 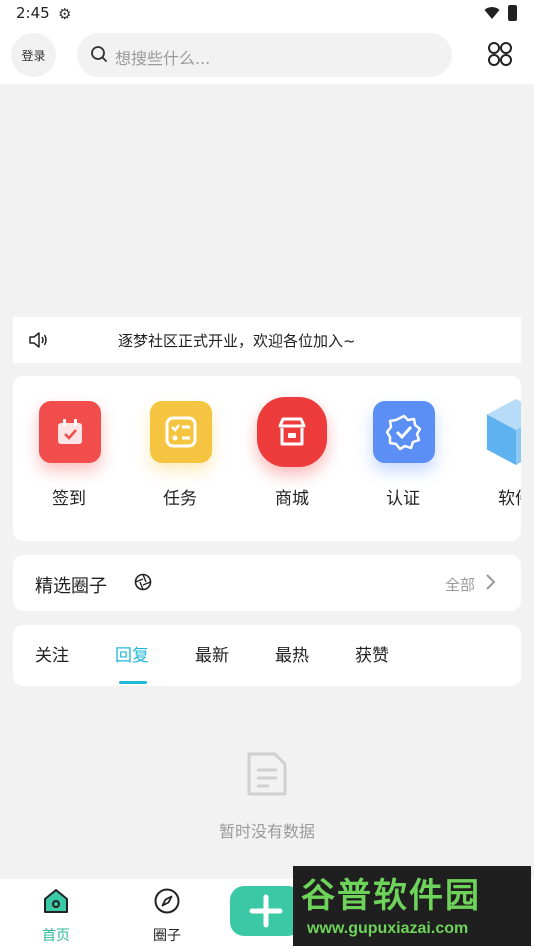 I want to click on calendar-icon, so click(x=70, y=432).